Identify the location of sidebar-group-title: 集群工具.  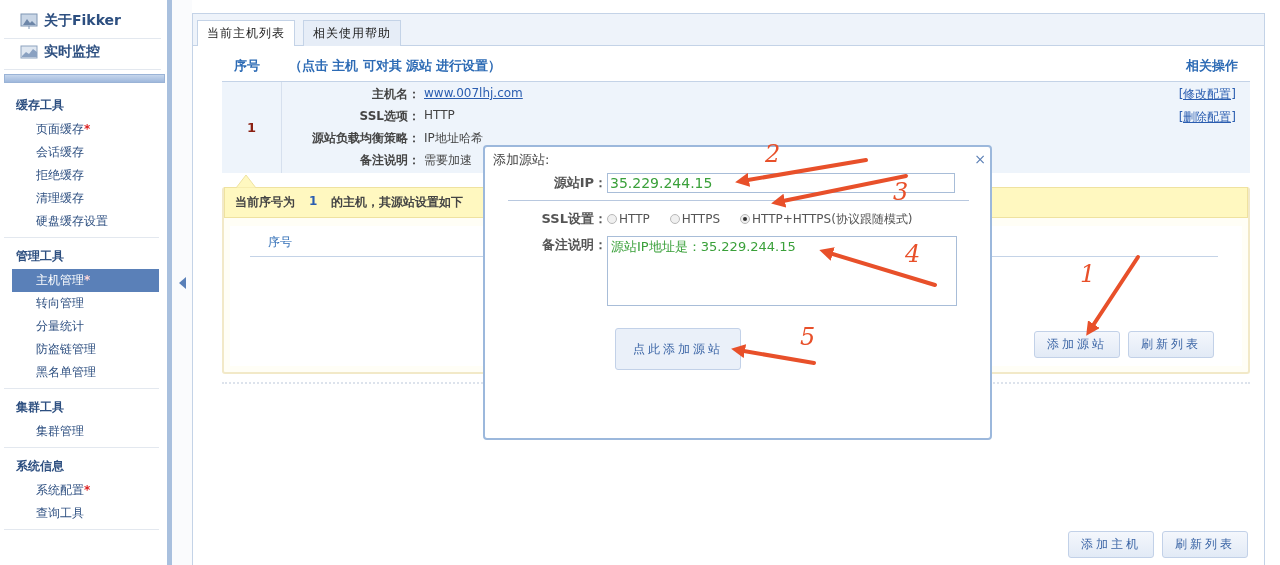
(40, 407).